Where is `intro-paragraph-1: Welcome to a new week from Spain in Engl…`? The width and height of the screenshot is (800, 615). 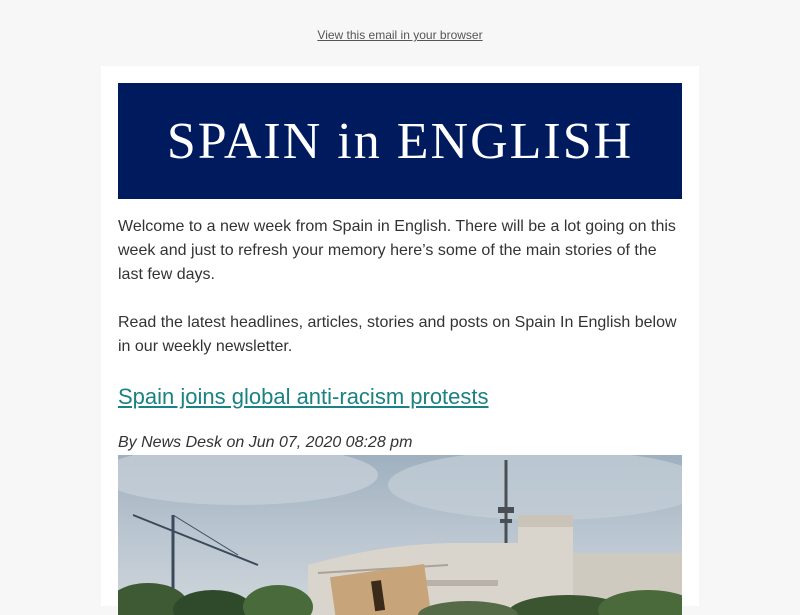 intro-paragraph-1: Welcome to a new week from Spain in Engl… is located at coordinates (397, 250).